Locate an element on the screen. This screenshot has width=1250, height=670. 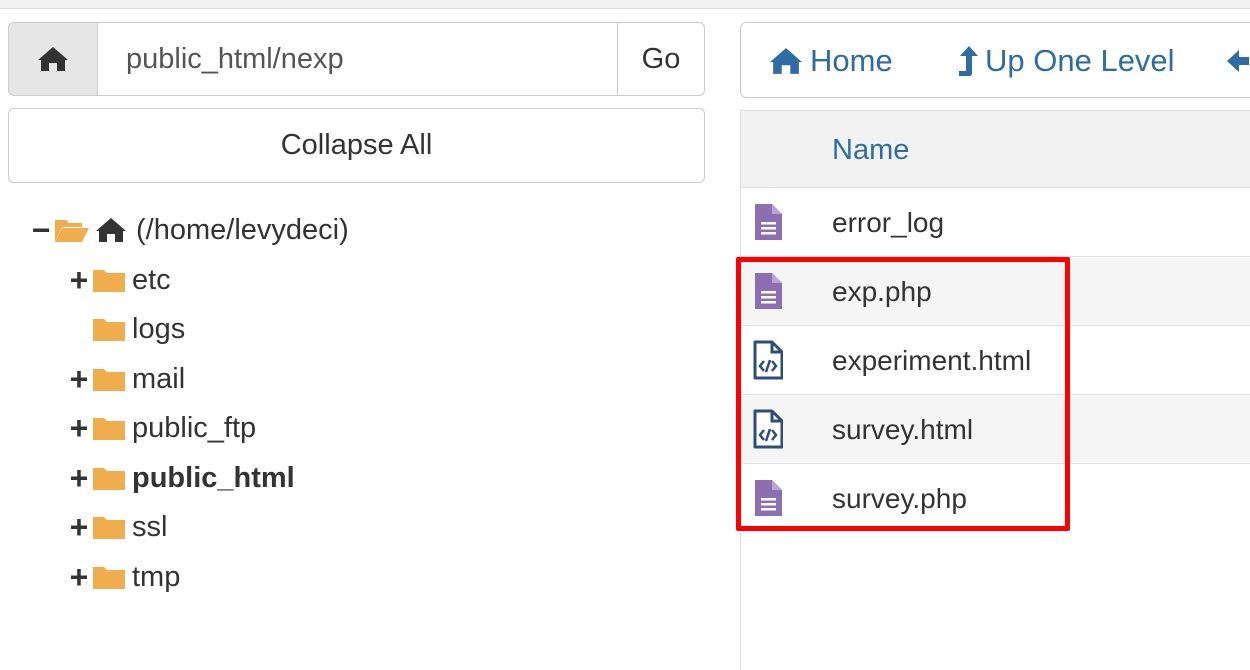
file-name: error_log is located at coordinates (888, 222).